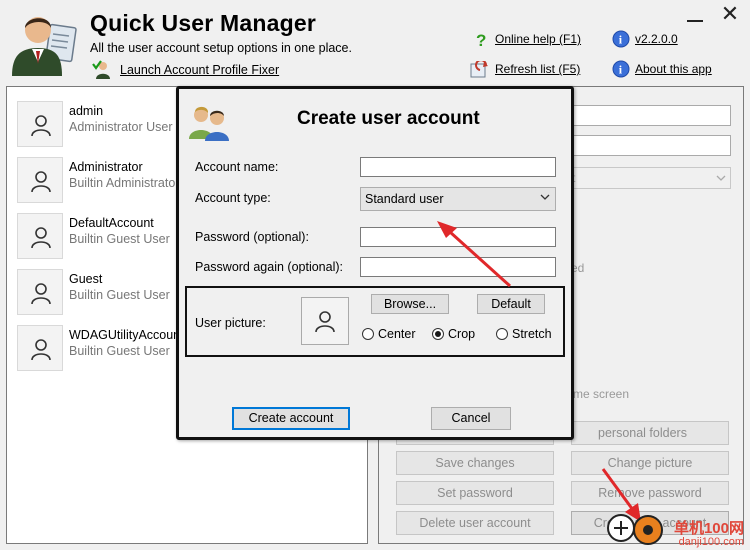 Image resolution: width=750 pixels, height=550 pixels. Describe the element at coordinates (397, 334) in the screenshot. I see `radio-center-label: Center` at that location.